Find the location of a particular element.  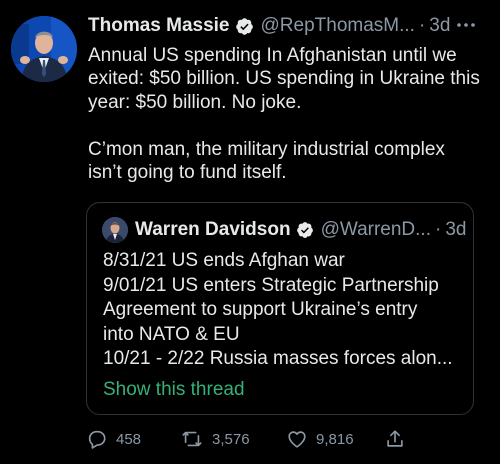

tweet-header: Thomas Massie @RepThomasM... · 3d is located at coordinates (288, 26).